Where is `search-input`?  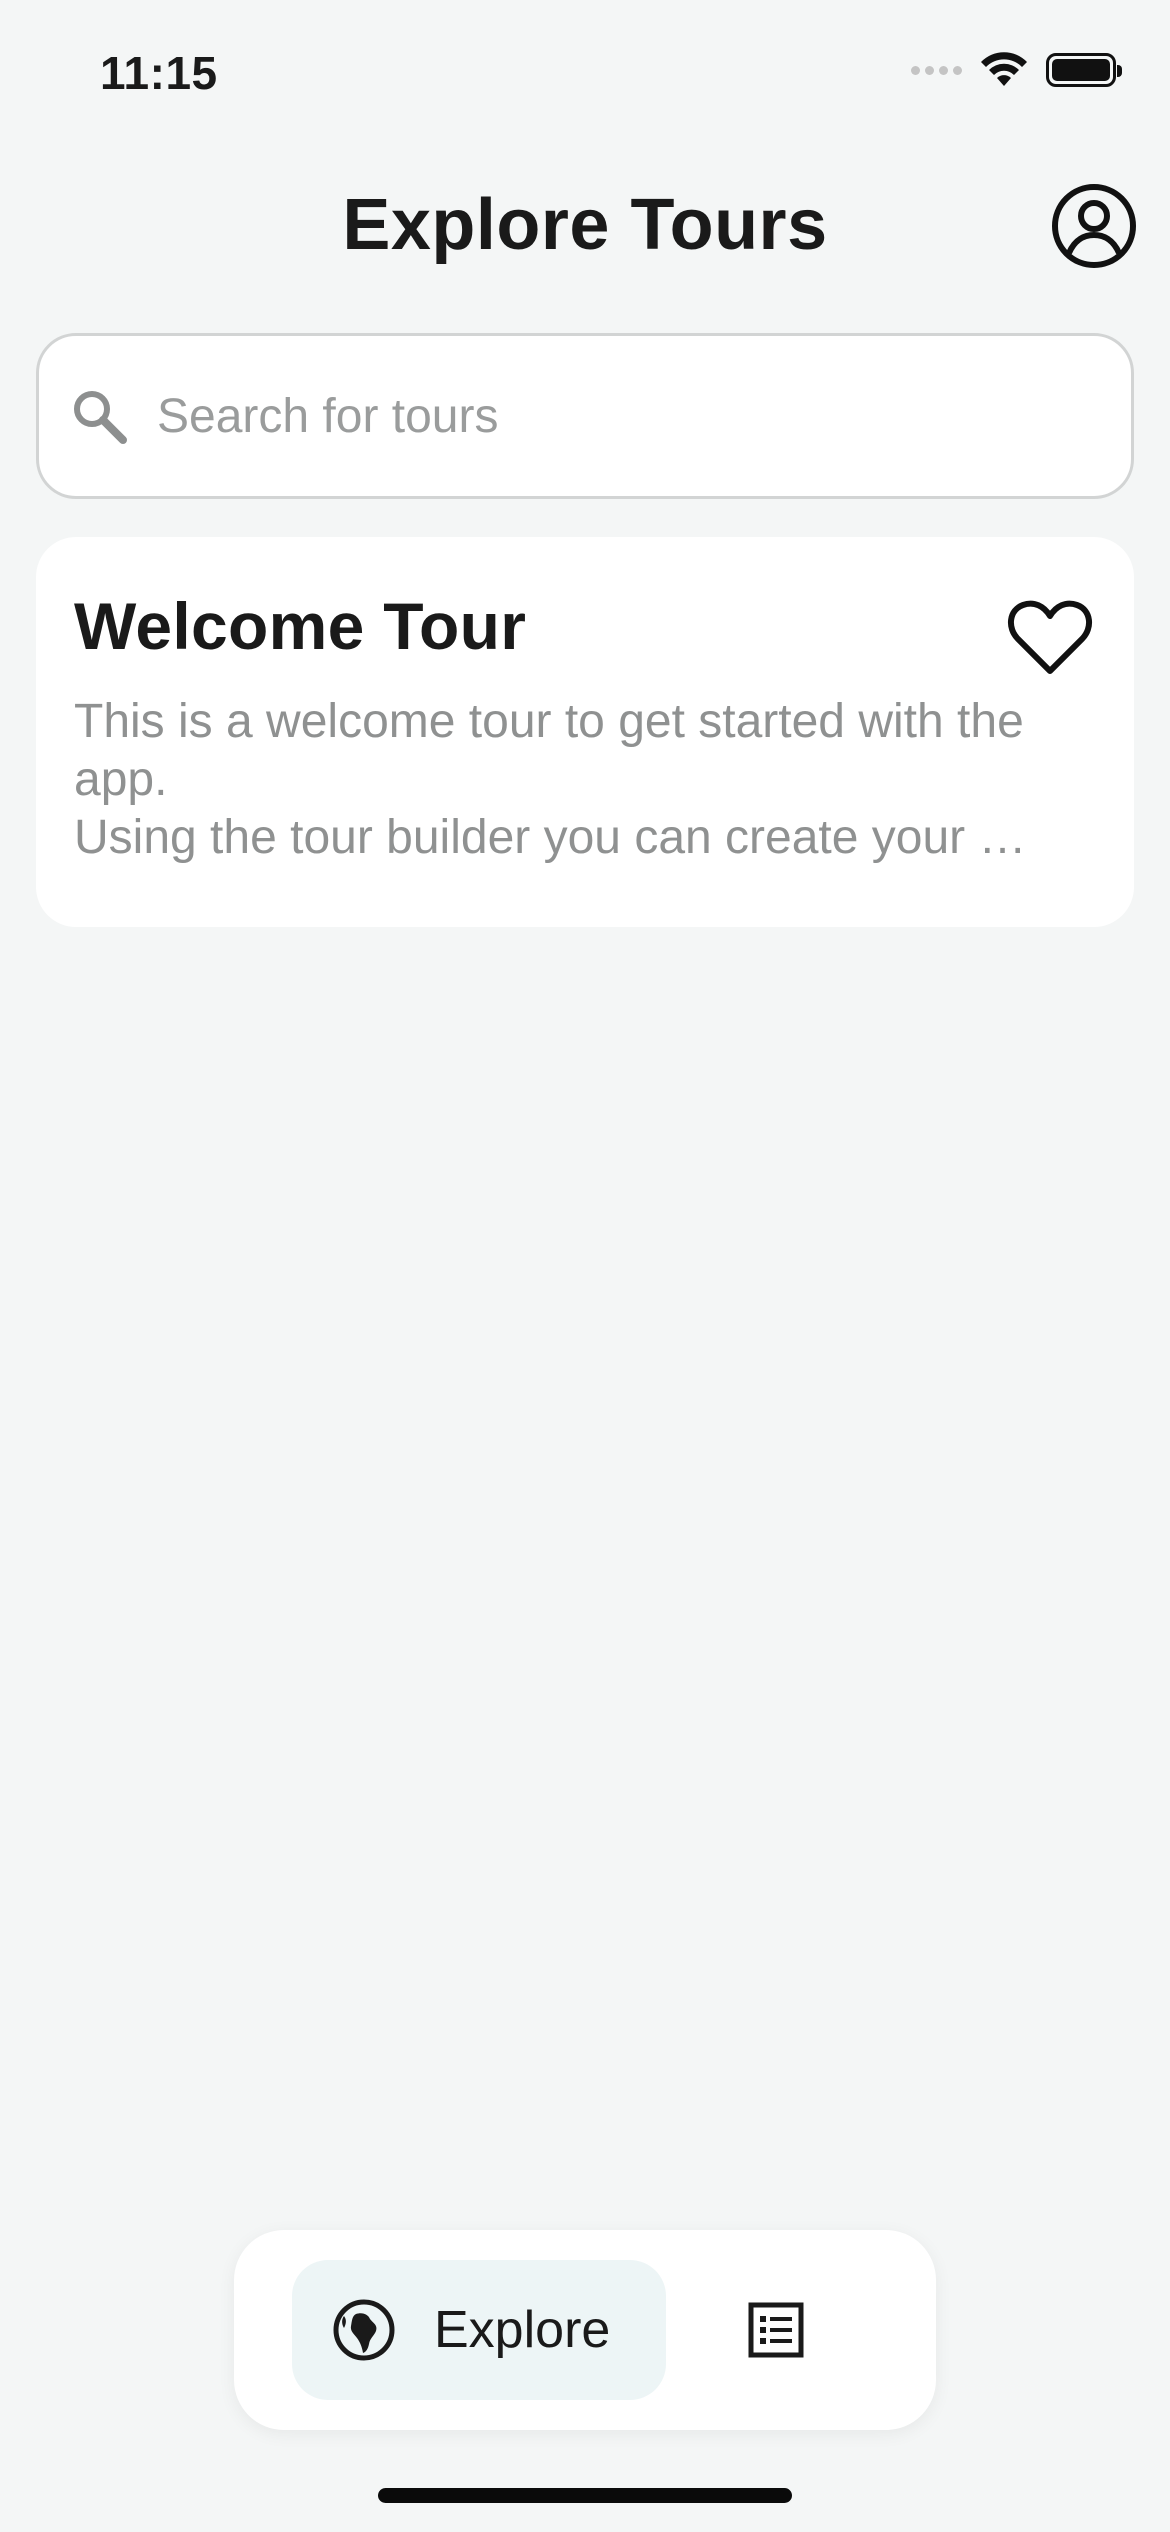 search-input is located at coordinates (644, 416).